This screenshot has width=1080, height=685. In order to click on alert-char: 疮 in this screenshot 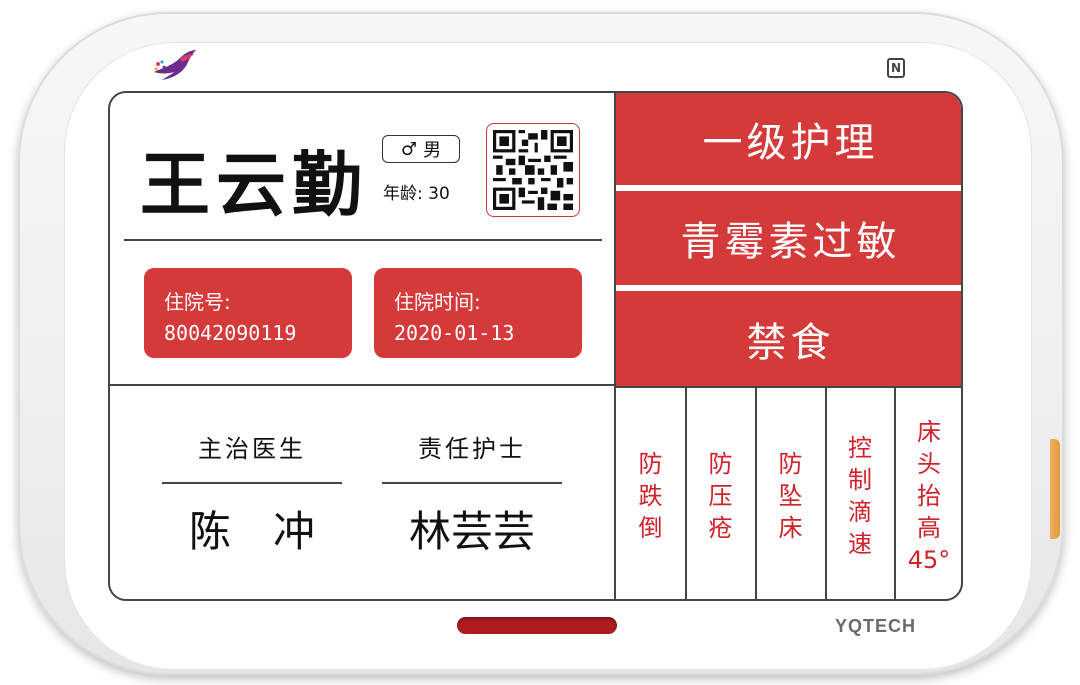, I will do `click(720, 527)`.